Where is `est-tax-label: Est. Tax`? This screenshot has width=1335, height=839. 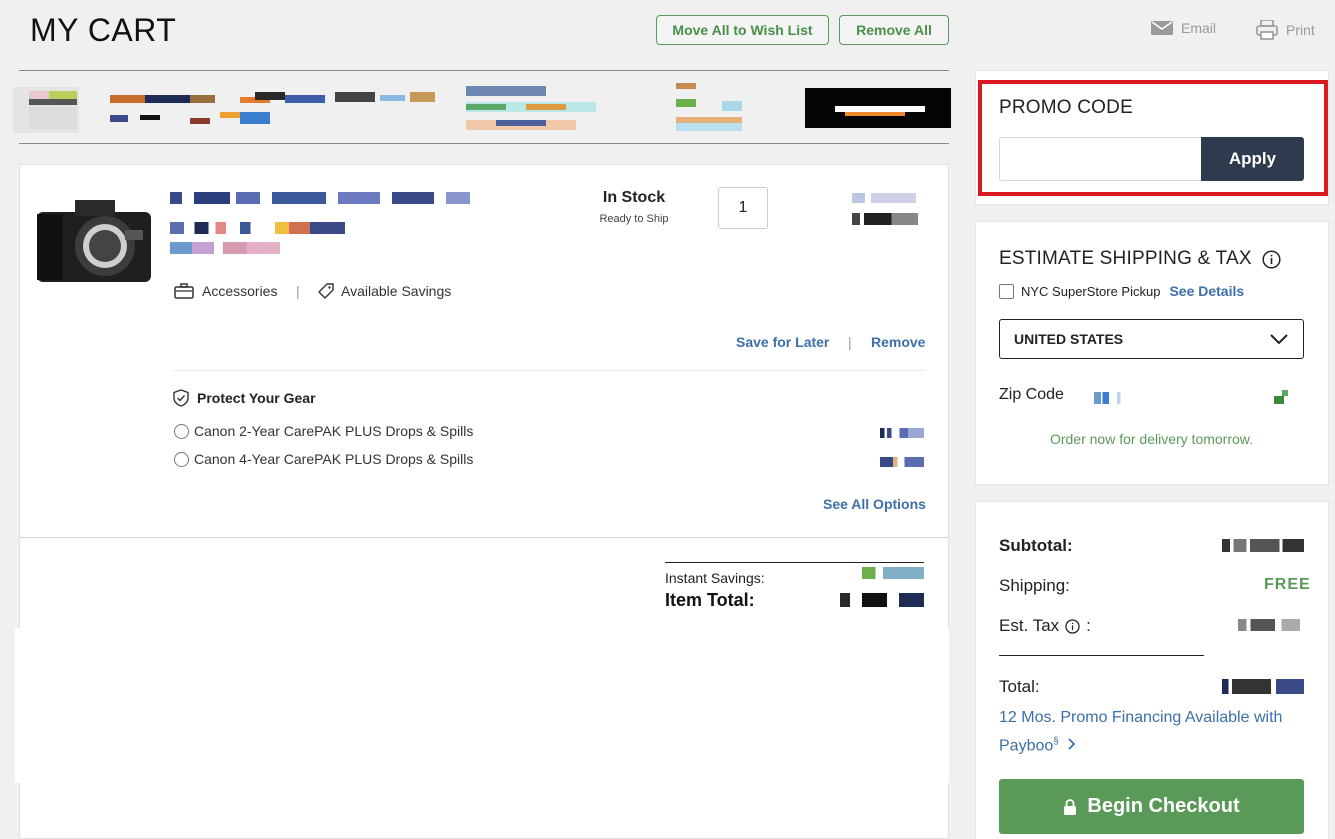
est-tax-label: Est. Tax is located at coordinates (1029, 625).